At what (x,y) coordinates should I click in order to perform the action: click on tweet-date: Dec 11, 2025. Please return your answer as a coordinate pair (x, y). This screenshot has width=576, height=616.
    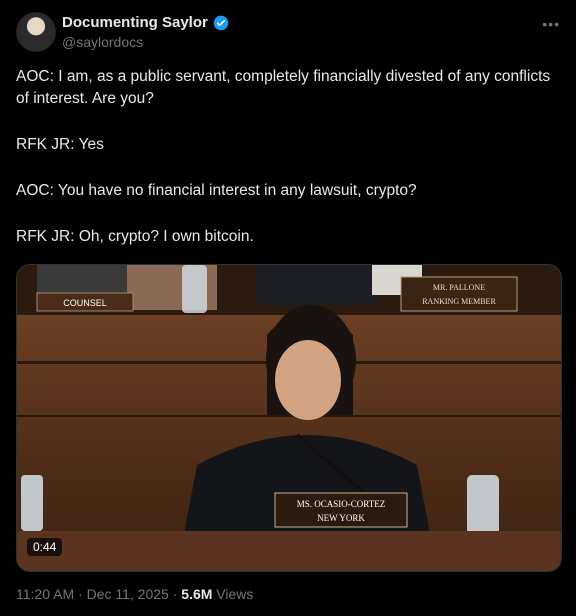
    Looking at the image, I should click on (128, 594).